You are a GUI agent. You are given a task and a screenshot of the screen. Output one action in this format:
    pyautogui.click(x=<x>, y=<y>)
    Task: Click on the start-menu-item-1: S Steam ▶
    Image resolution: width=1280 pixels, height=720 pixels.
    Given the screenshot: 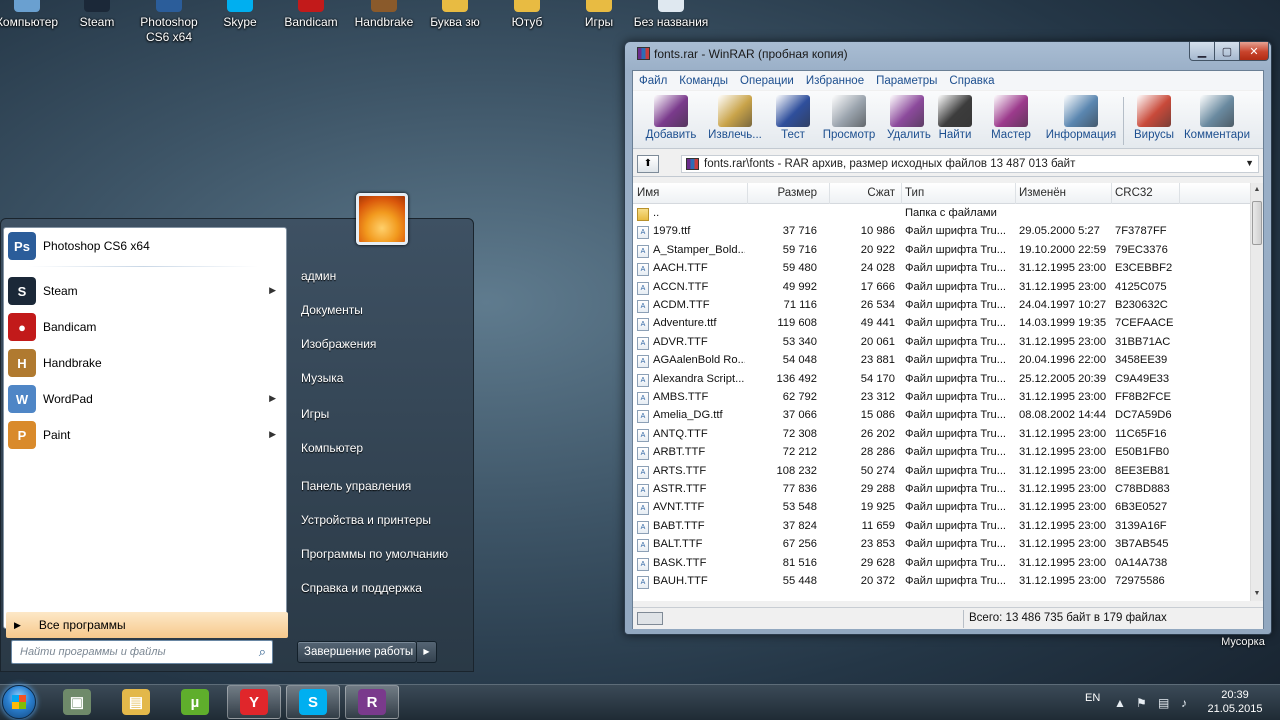 What is the action you would take?
    pyautogui.click(x=145, y=291)
    